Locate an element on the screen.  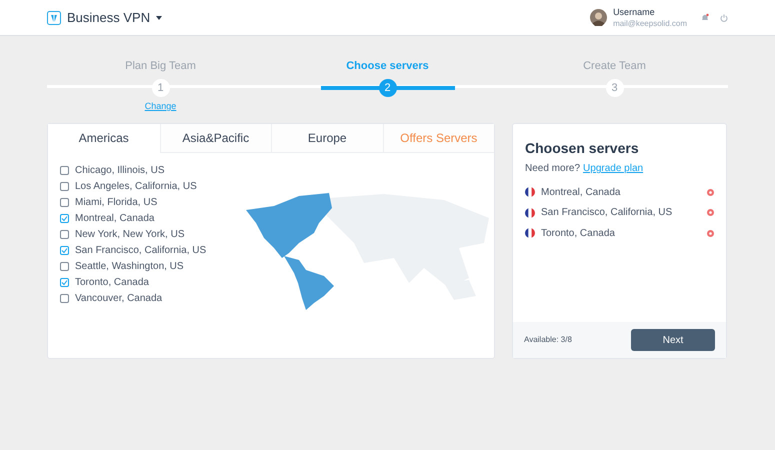
step-number: 1 is located at coordinates (161, 88).